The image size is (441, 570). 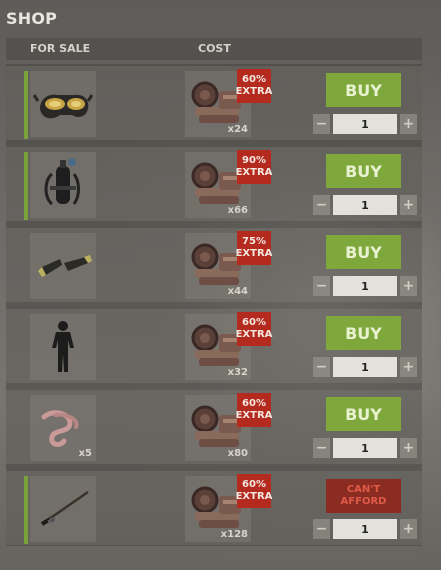 I want to click on fishing-rod-icon, so click(x=64, y=508).